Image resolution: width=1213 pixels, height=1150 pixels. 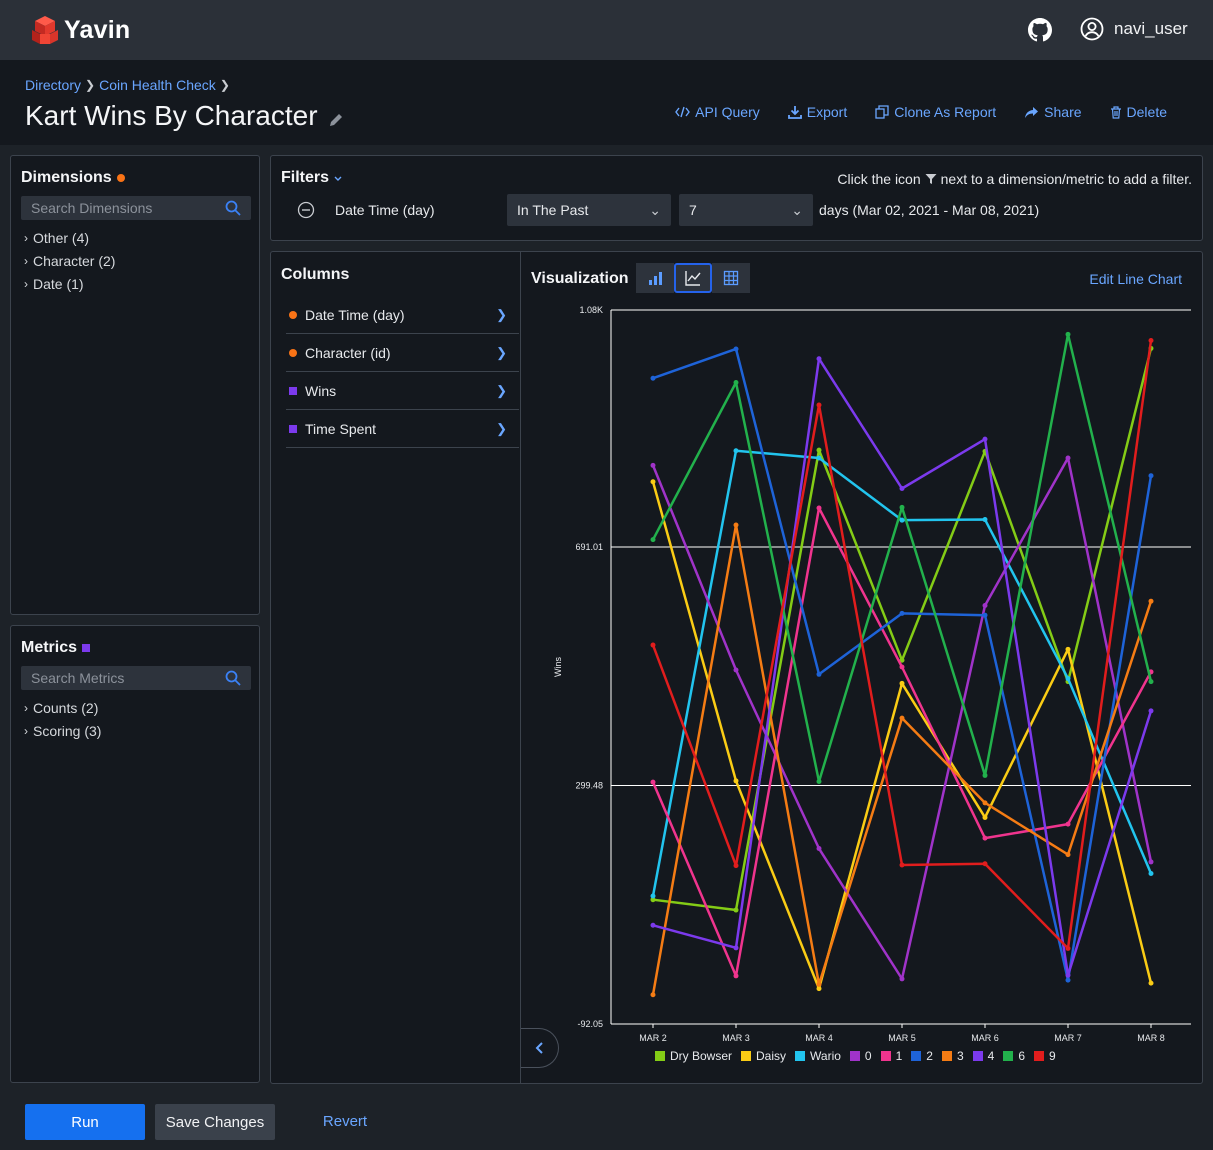 What do you see at coordinates (935, 112) in the screenshot?
I see `clone-as-report-button: Clone As Report` at bounding box center [935, 112].